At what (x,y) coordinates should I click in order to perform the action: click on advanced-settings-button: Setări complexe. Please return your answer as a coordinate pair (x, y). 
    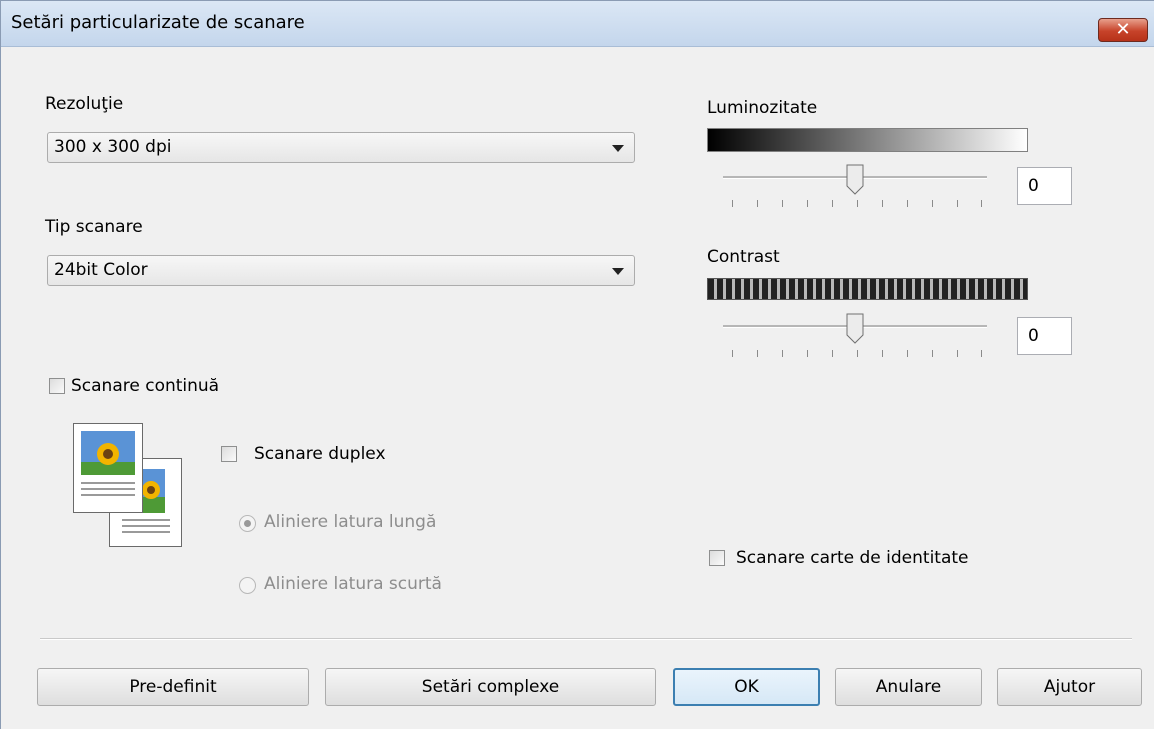
    Looking at the image, I should click on (490, 687).